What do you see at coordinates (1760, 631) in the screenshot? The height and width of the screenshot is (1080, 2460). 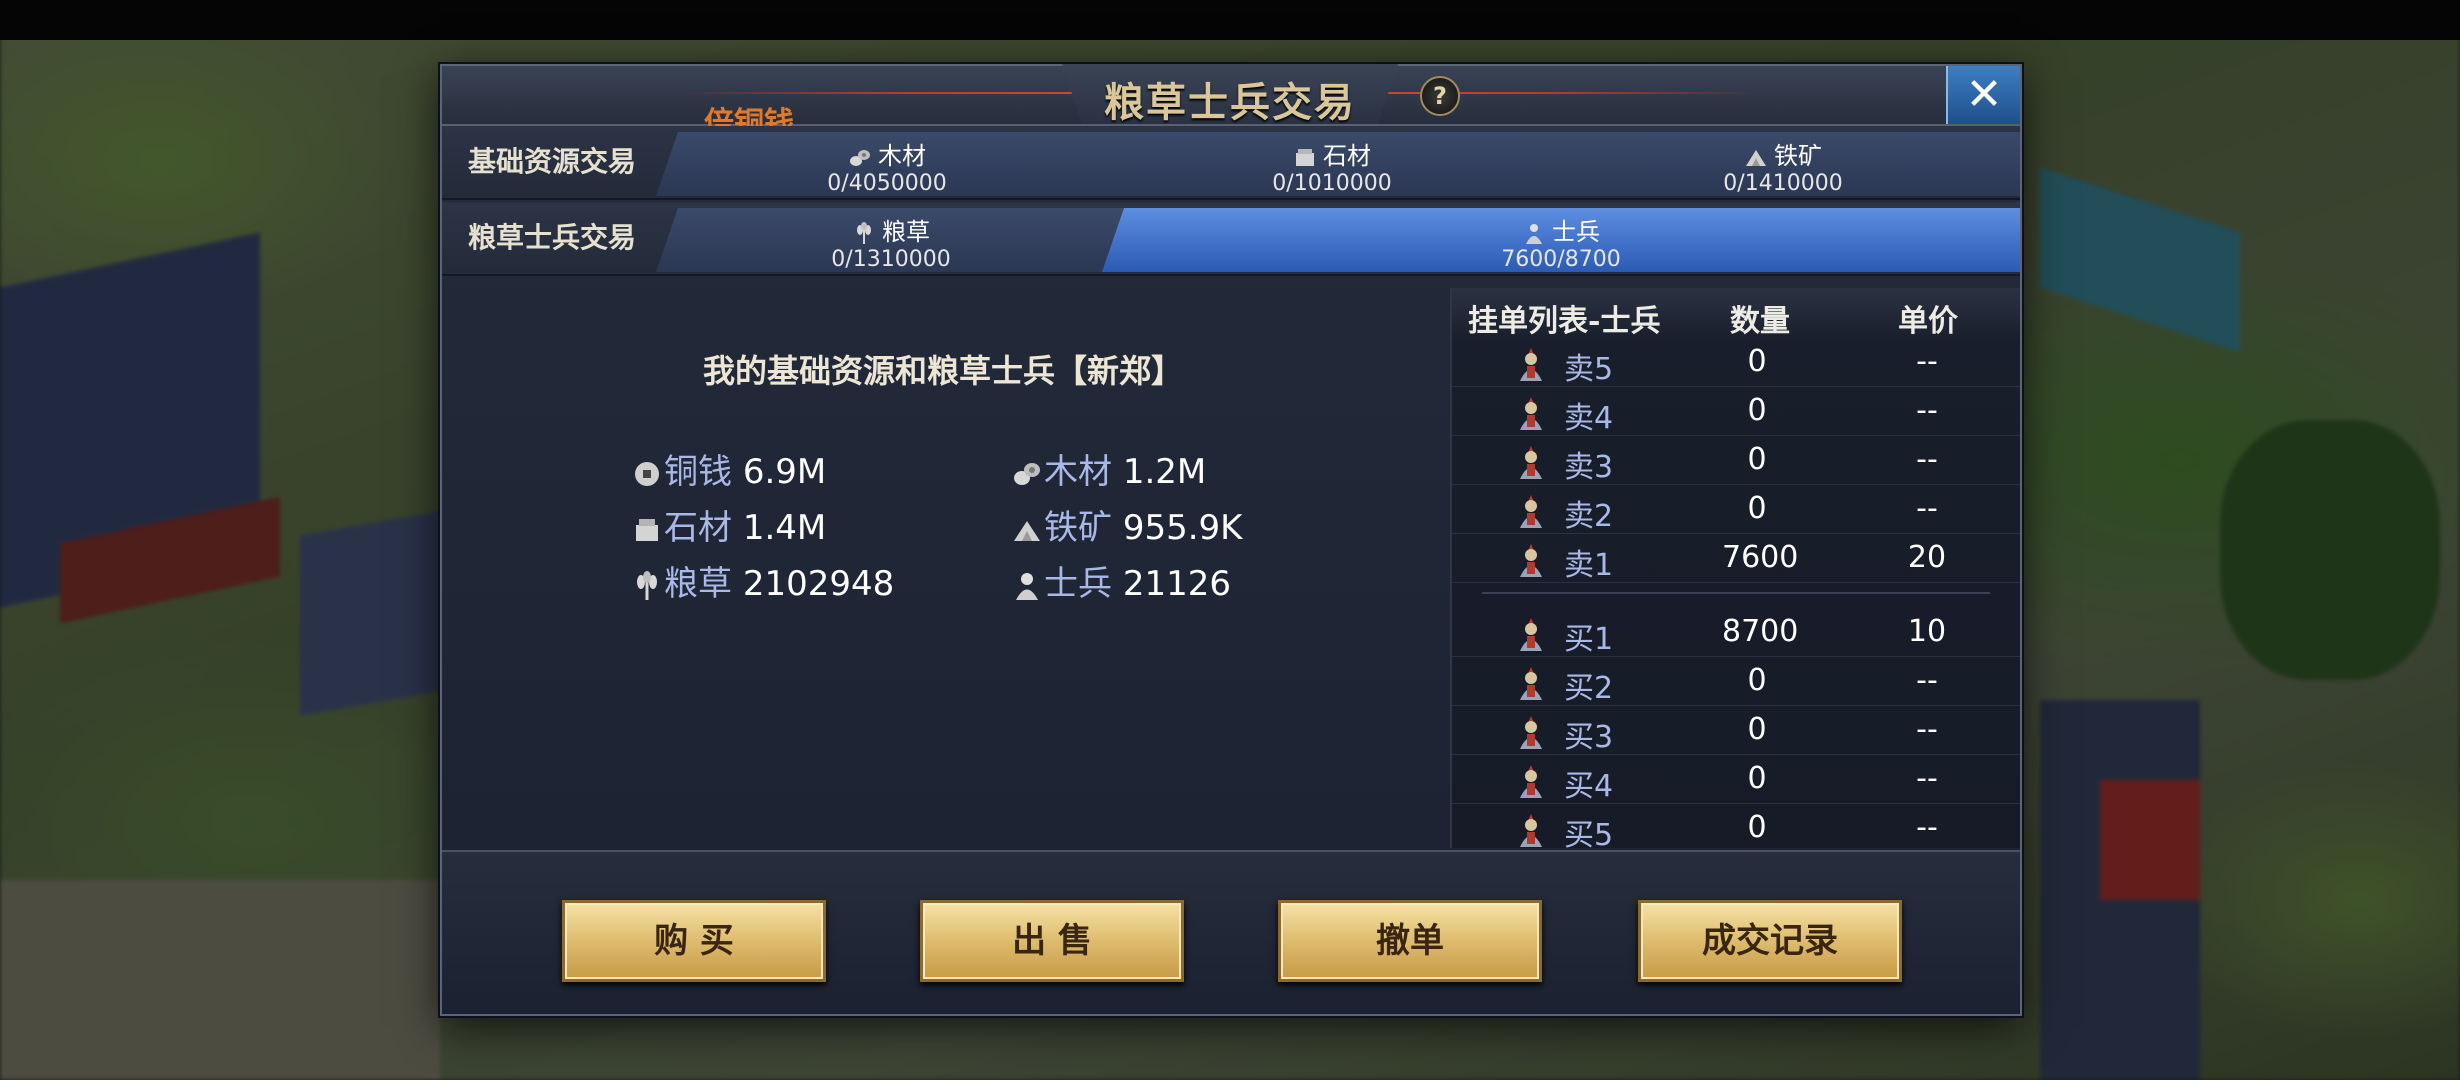 I see `order-quantity: 8700` at bounding box center [1760, 631].